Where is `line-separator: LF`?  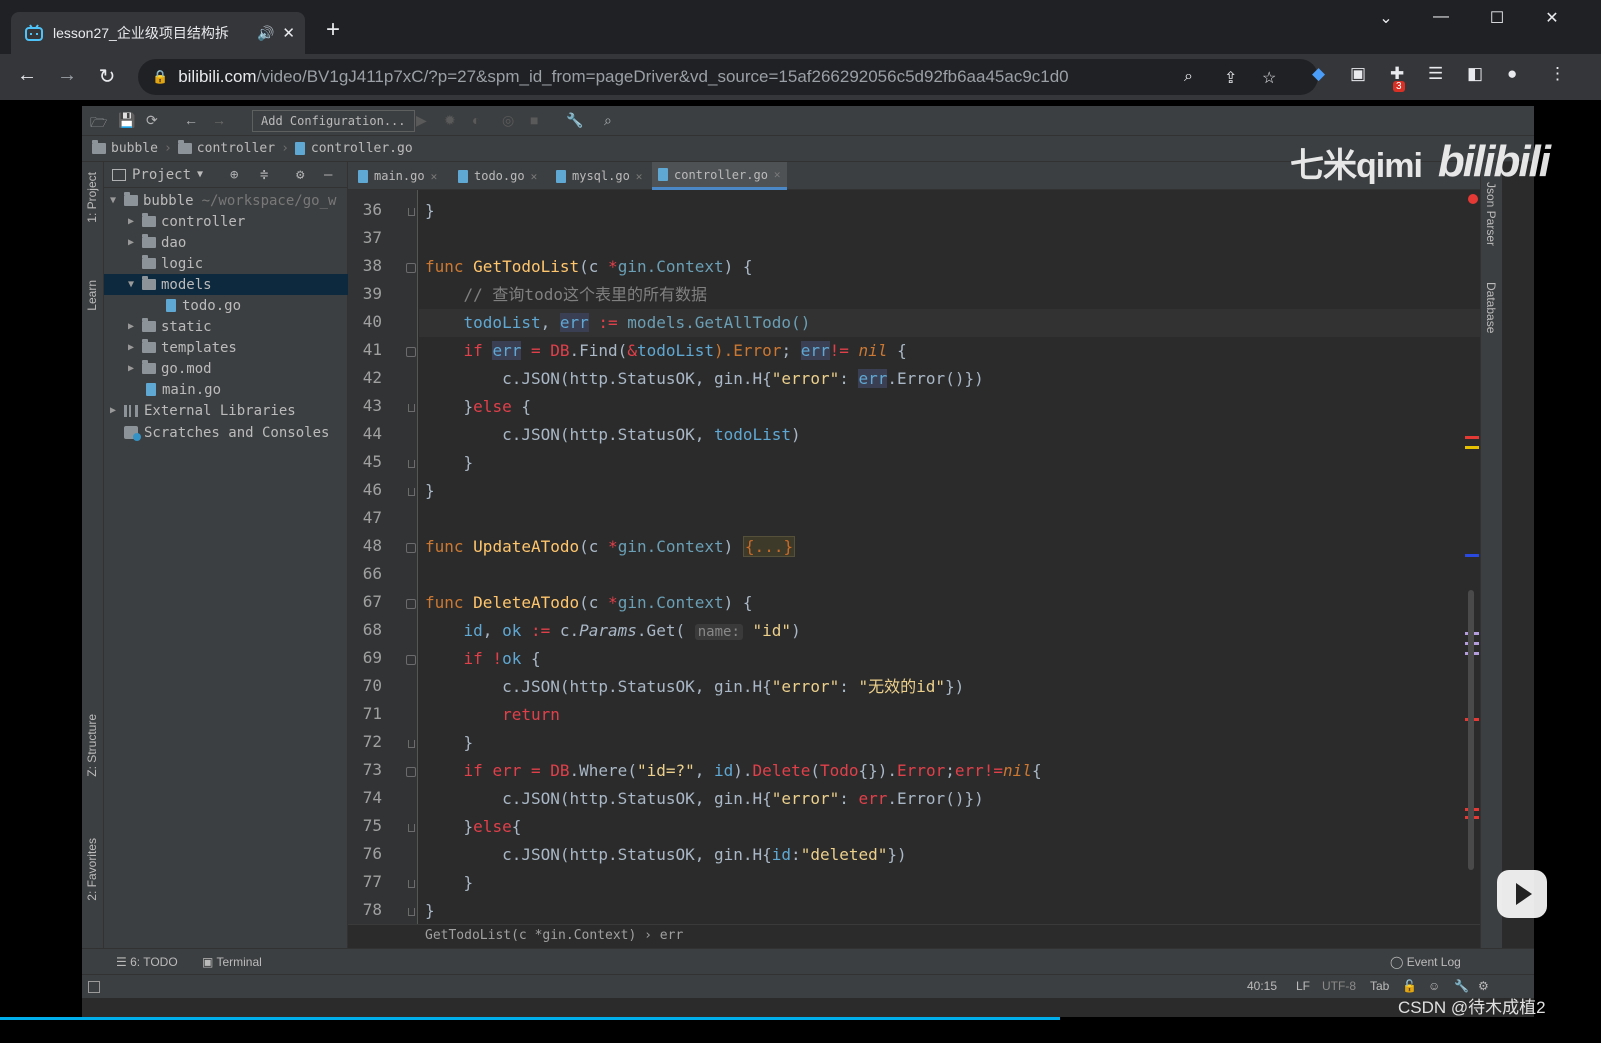
line-separator: LF is located at coordinates (1303, 986).